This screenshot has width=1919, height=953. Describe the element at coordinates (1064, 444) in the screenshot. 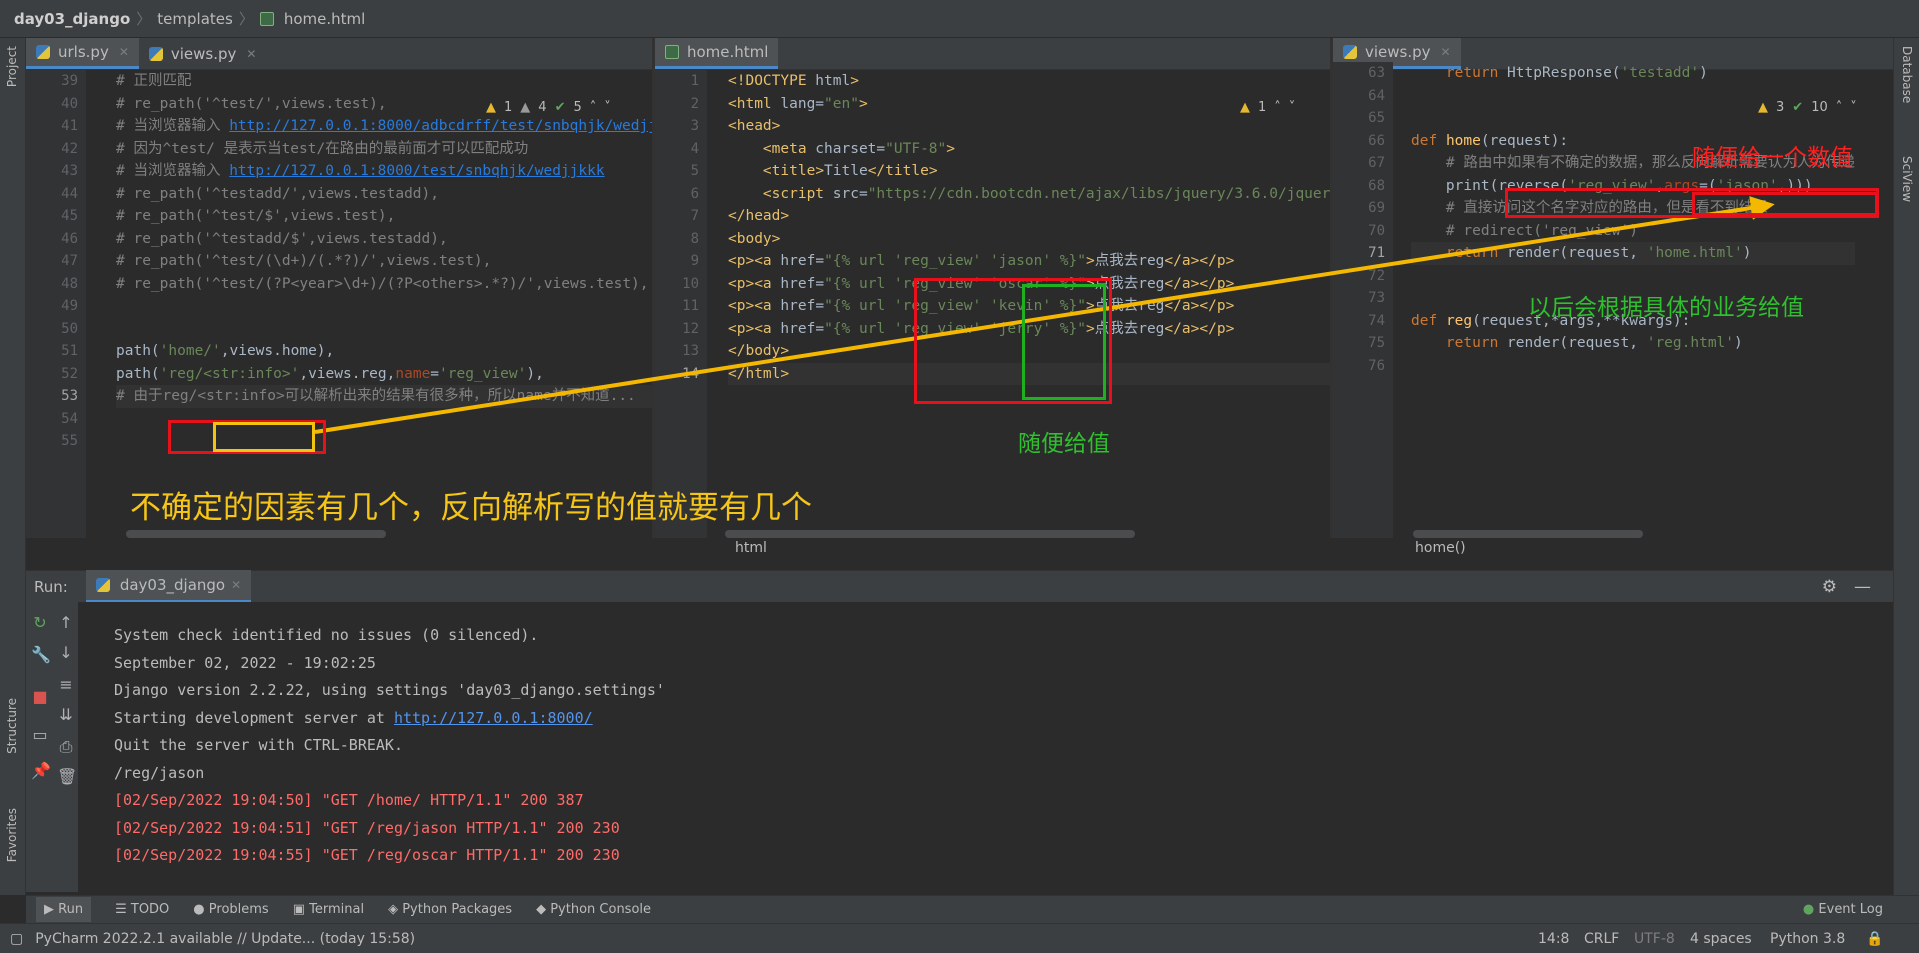

I see `annotation-note-any-value: 随便给值` at that location.